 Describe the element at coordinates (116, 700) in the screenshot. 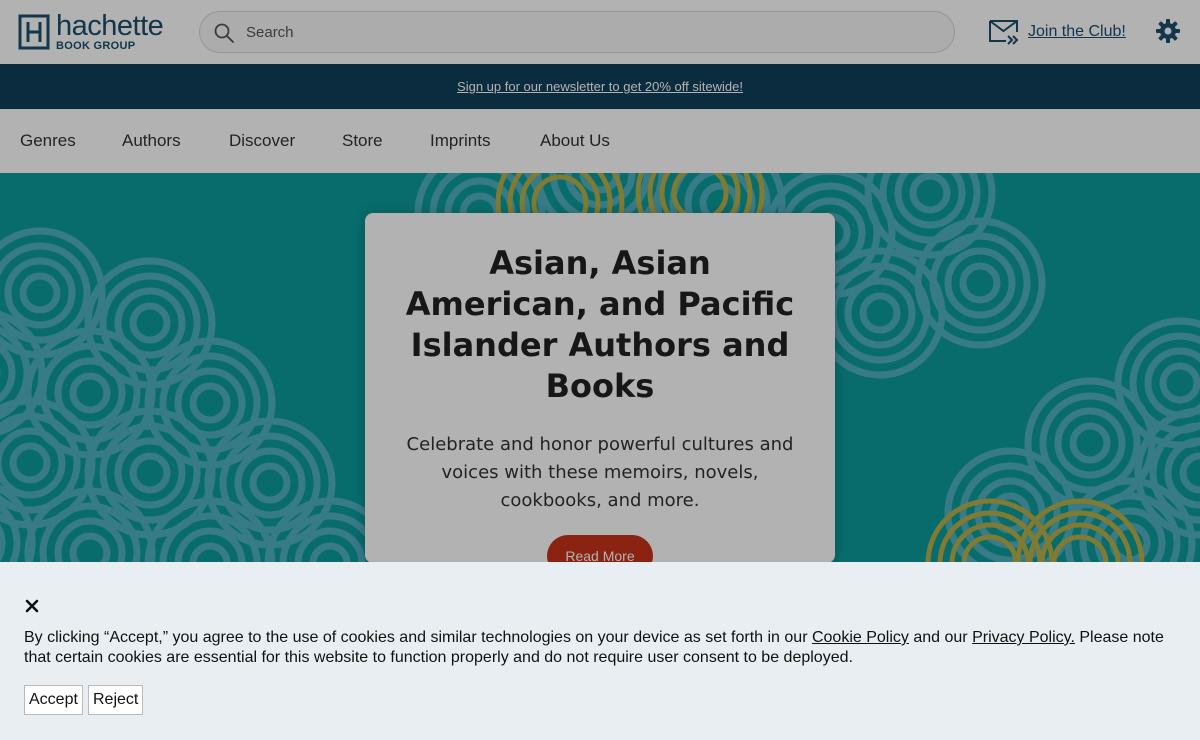

I see `reject-button: Reject` at that location.